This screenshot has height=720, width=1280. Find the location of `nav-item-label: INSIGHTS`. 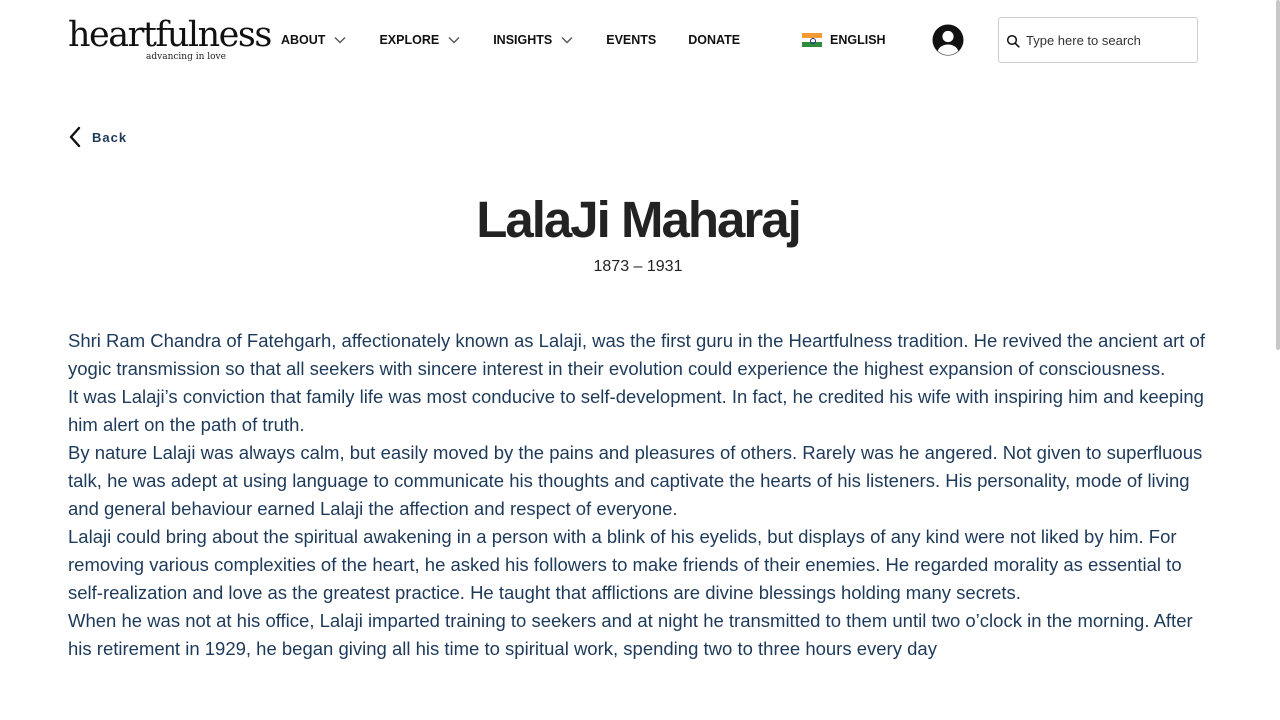

nav-item-label: INSIGHTS is located at coordinates (523, 40).